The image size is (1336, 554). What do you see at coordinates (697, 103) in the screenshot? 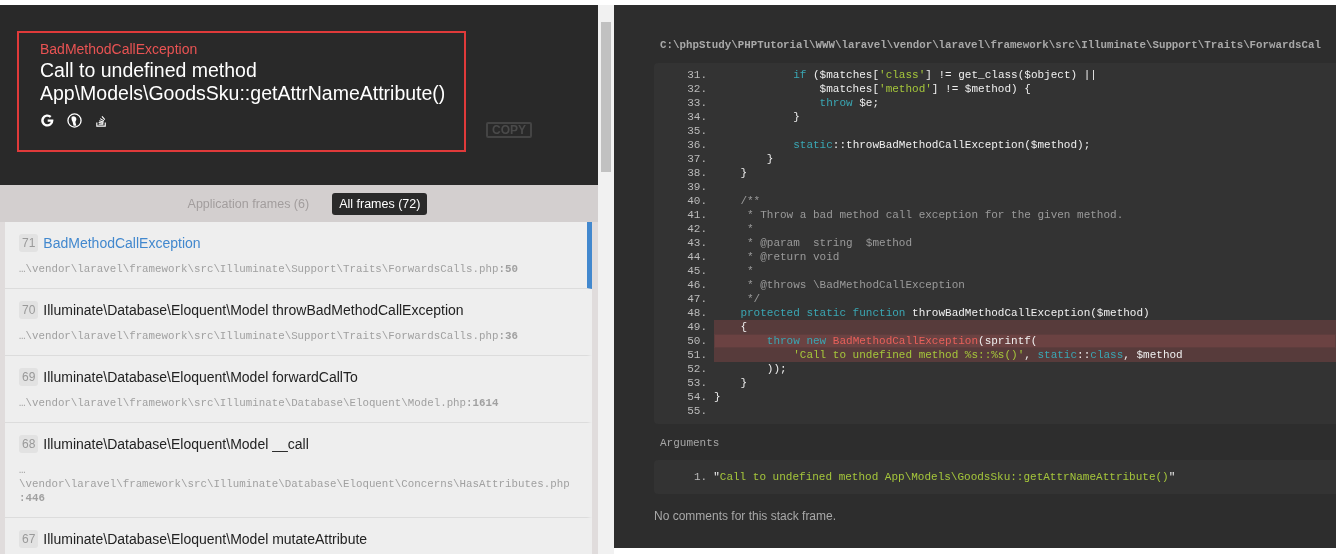
I see `line-number: 33.` at bounding box center [697, 103].